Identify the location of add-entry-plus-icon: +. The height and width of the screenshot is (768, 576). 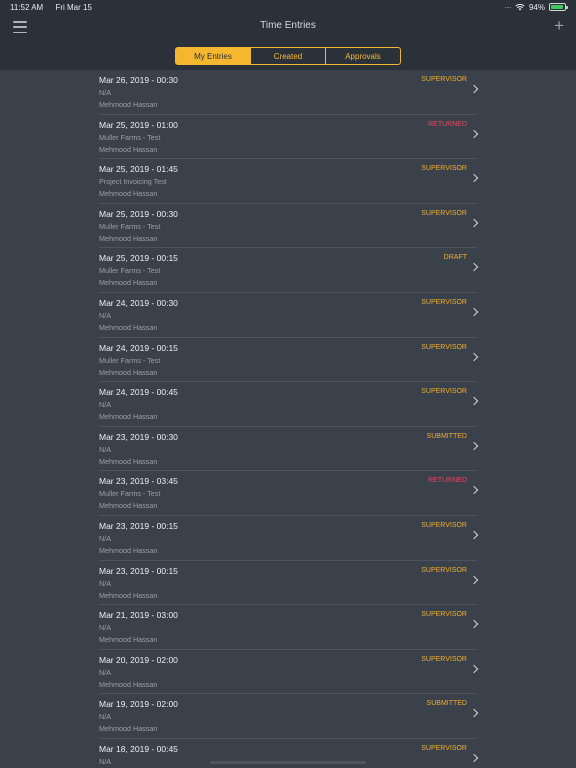
(559, 25).